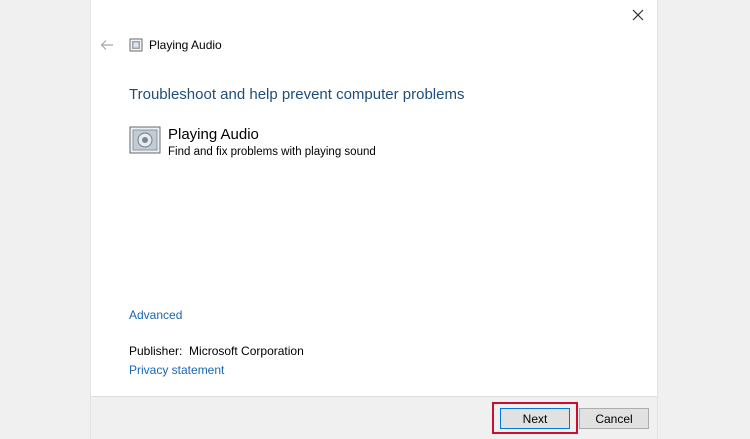  Describe the element at coordinates (374, 417) in the screenshot. I see `dialog-footer` at that location.